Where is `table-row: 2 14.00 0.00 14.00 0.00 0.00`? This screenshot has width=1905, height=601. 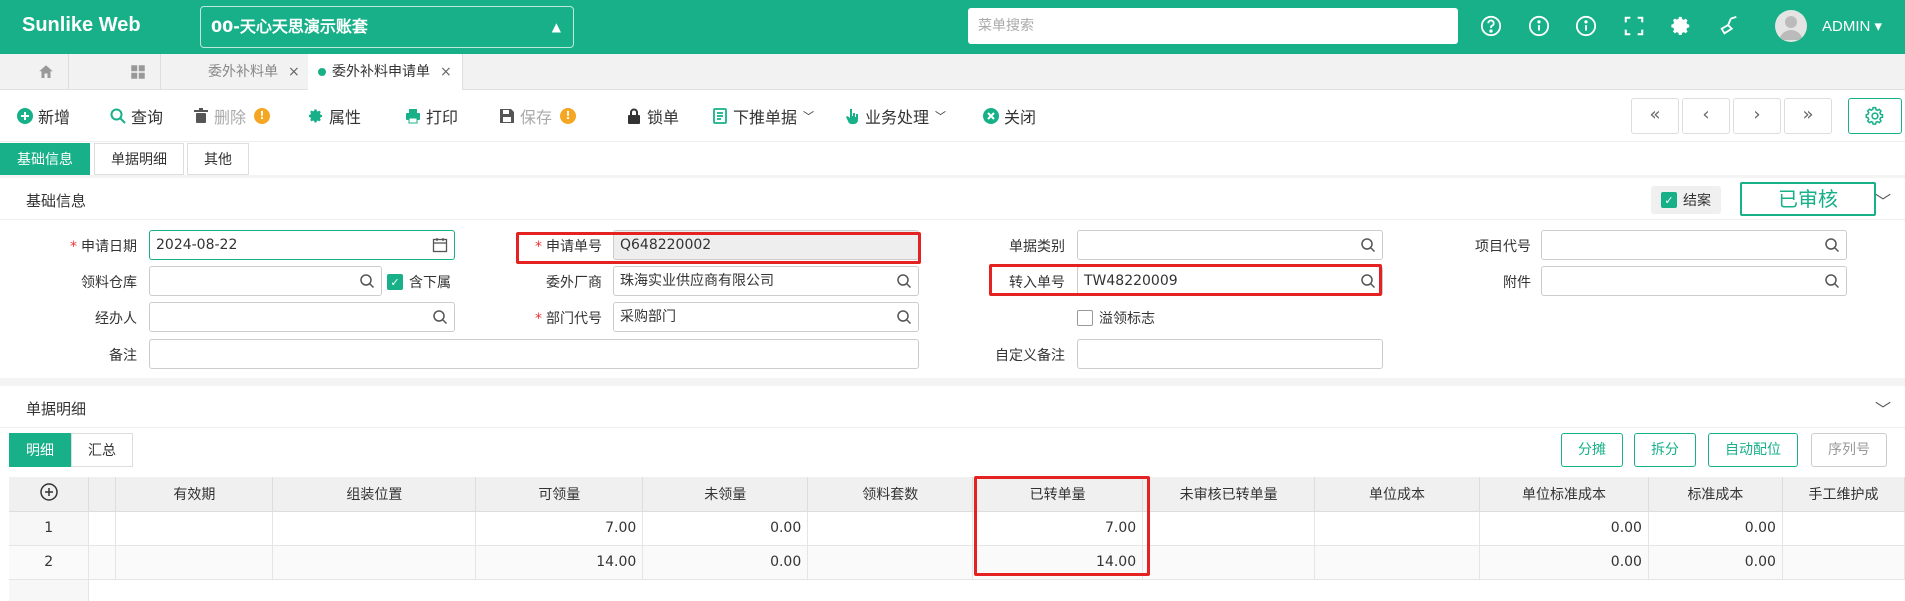
table-row: 2 14.00 0.00 14.00 0.00 0.00 is located at coordinates (957, 562).